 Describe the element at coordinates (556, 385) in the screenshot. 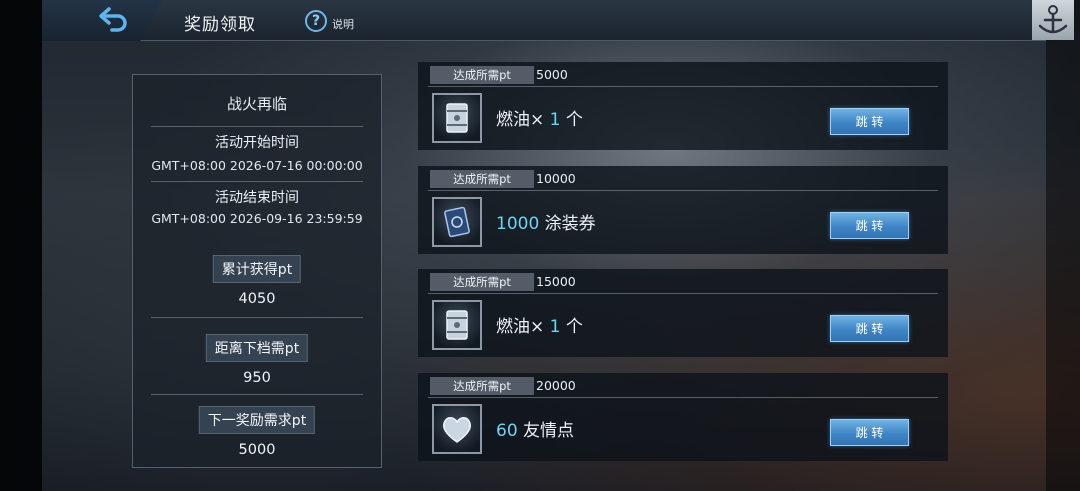

I see `requirement-value: 20000` at that location.